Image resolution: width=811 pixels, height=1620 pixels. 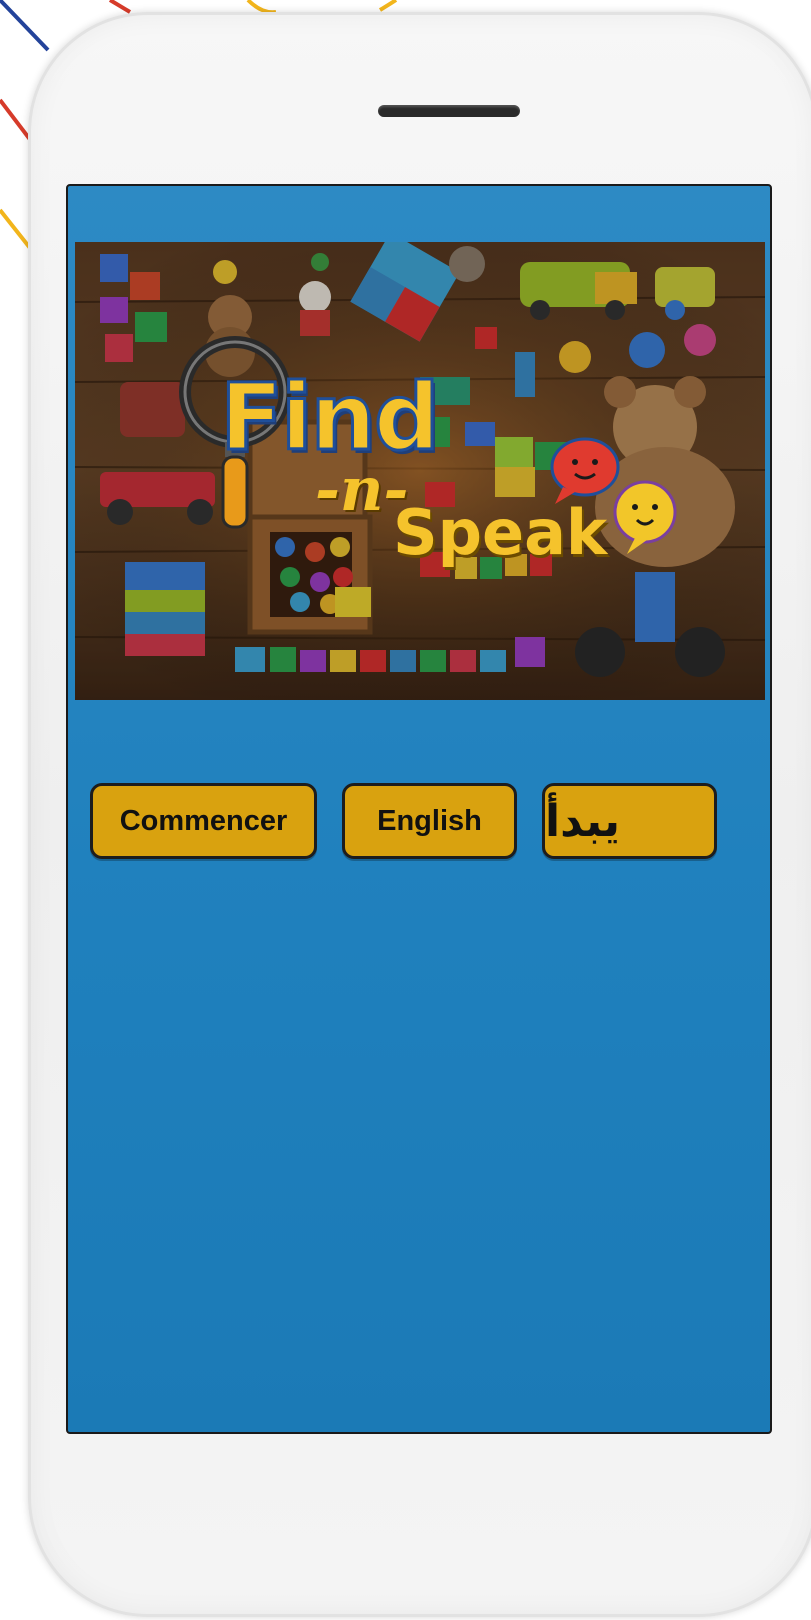 I want to click on start-french-button: Commencer, so click(x=203, y=821).